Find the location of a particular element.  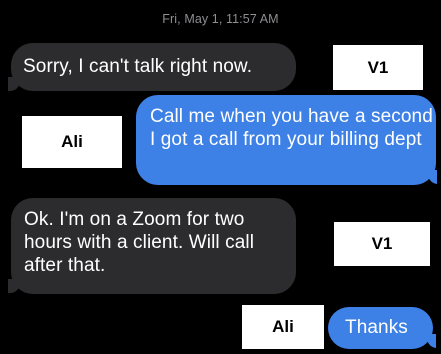

incoming-message-bubble: Sorry, I can't talk right now. is located at coordinates (153, 67).